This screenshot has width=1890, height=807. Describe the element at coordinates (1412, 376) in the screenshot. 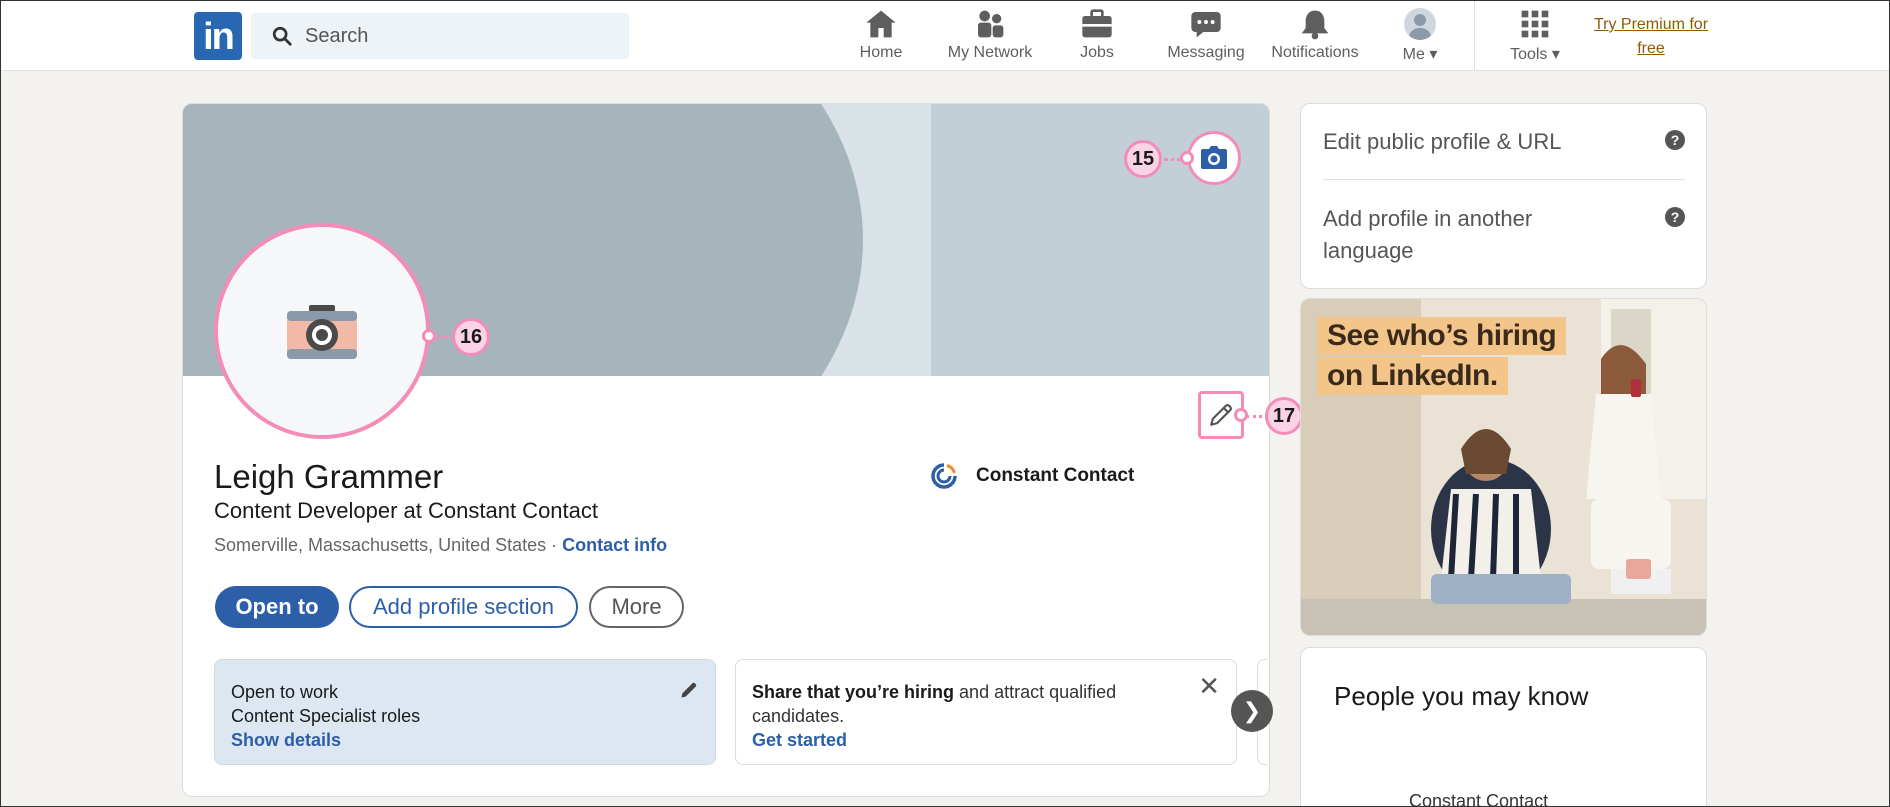

I see `ad-headline-2: on LinkedIn.` at that location.